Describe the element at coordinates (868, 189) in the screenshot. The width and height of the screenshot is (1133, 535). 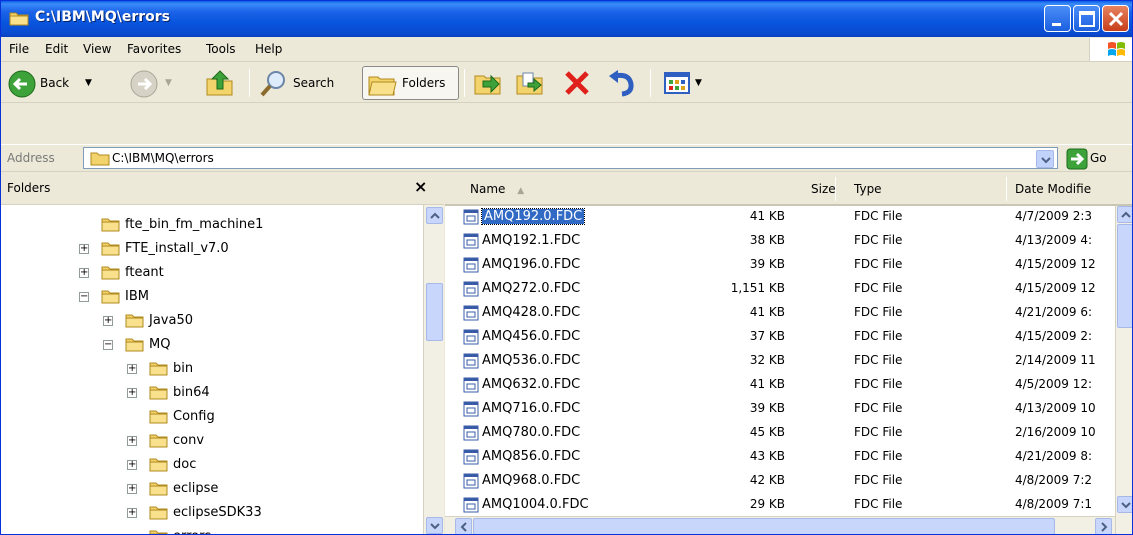
I see `column-header-type: Type` at that location.